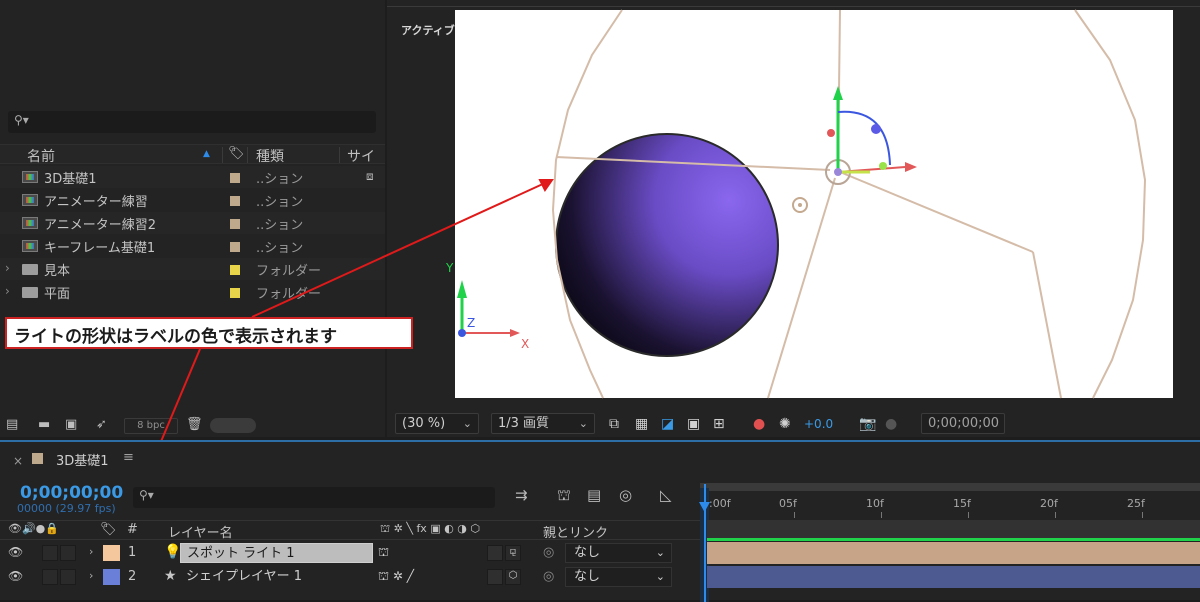  I want to click on timeline-search-input: ⚲▾, so click(314, 497).